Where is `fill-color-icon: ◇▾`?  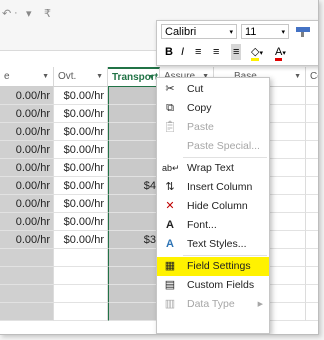 fill-color-icon: ◇▾ is located at coordinates (257, 53).